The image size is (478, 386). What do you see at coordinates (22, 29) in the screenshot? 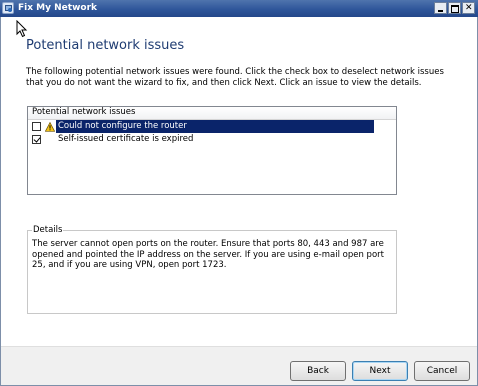
I see `mouse-cursor-icon` at bounding box center [22, 29].